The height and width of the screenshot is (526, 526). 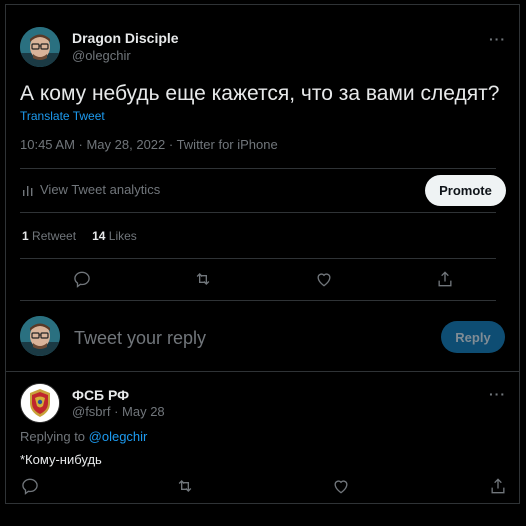 What do you see at coordinates (62, 116) in the screenshot?
I see `translate-tweet-link: Translate Tweet` at bounding box center [62, 116].